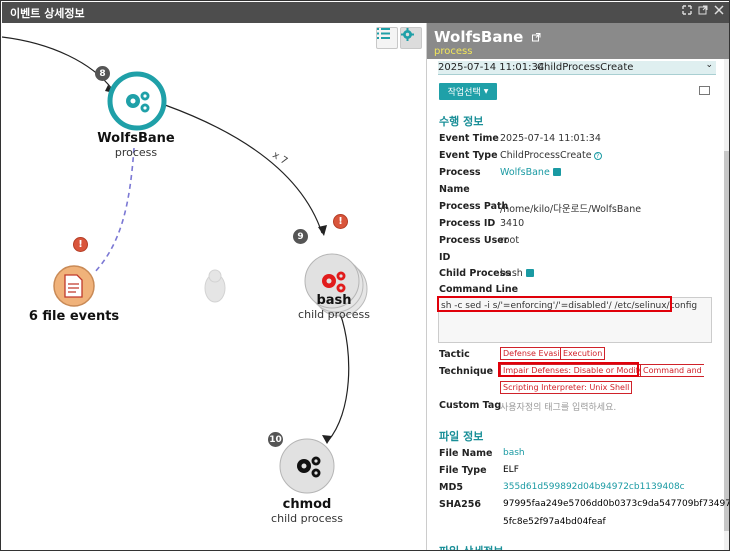 The image size is (730, 551). Describe the element at coordinates (47, 13) in the screenshot. I see `window-title: 이벤트 상세정보` at that location.